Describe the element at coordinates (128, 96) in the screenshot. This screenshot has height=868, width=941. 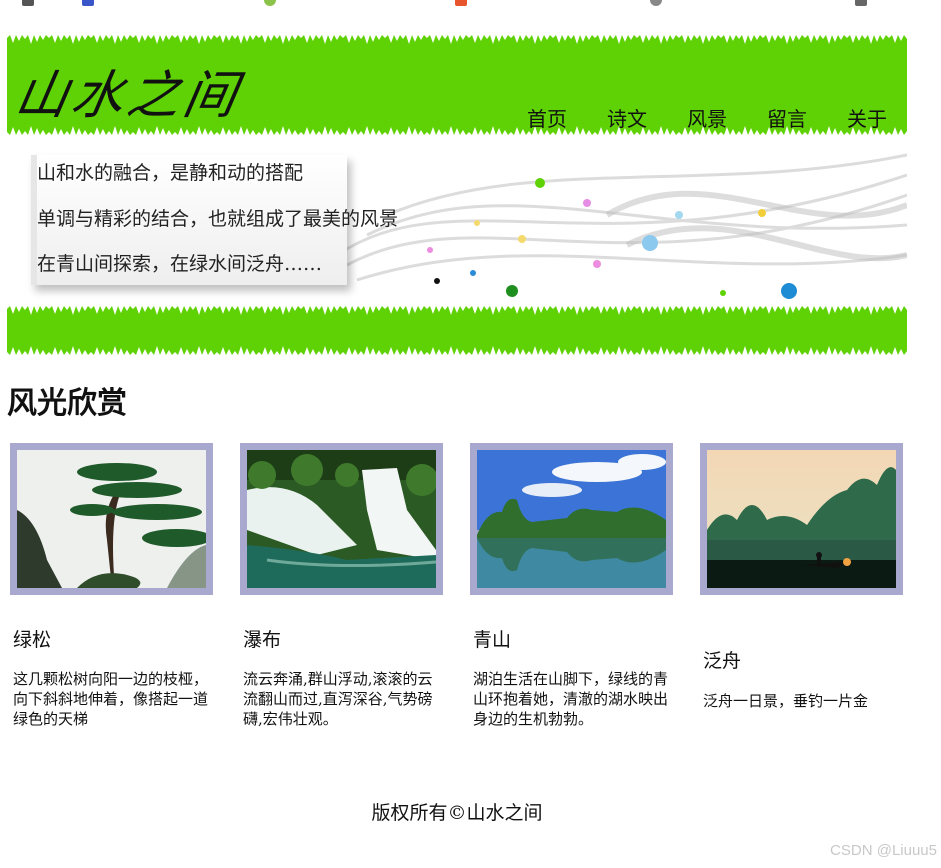
I see `site-logo-title: 山水之间` at that location.